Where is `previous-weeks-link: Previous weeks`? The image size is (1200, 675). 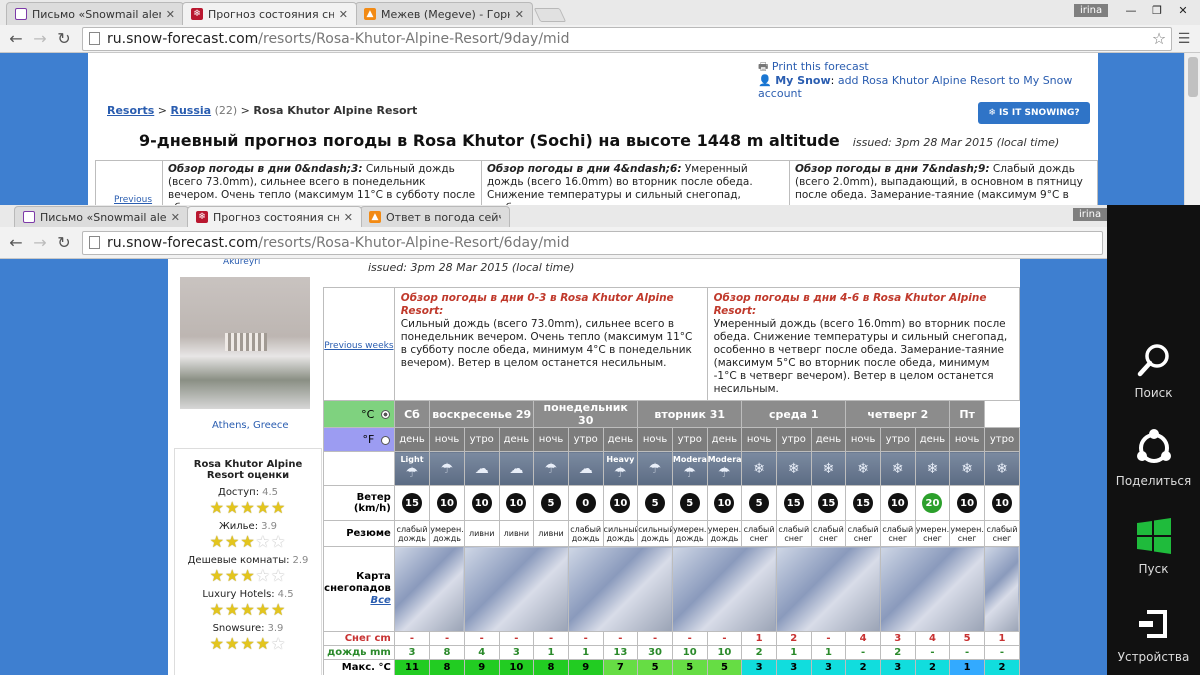 previous-weeks-link: Previous weeks is located at coordinates (358, 346).